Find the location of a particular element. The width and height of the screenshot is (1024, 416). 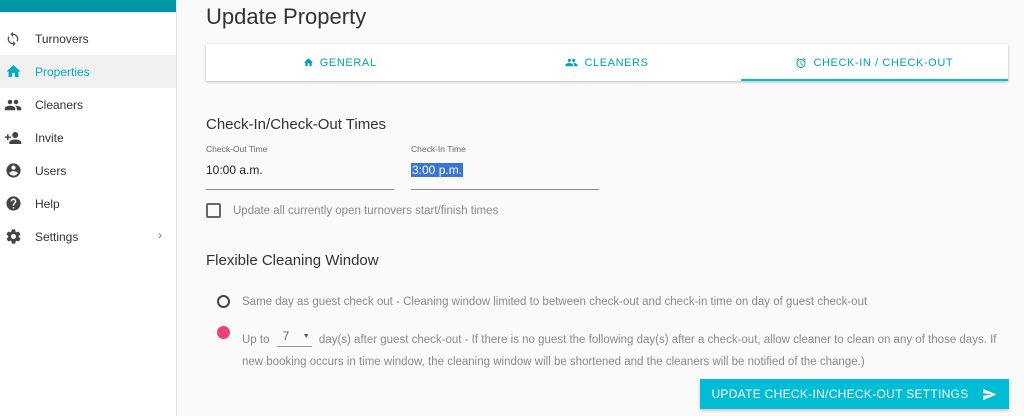

chevron-right-icon: › is located at coordinates (160, 235).